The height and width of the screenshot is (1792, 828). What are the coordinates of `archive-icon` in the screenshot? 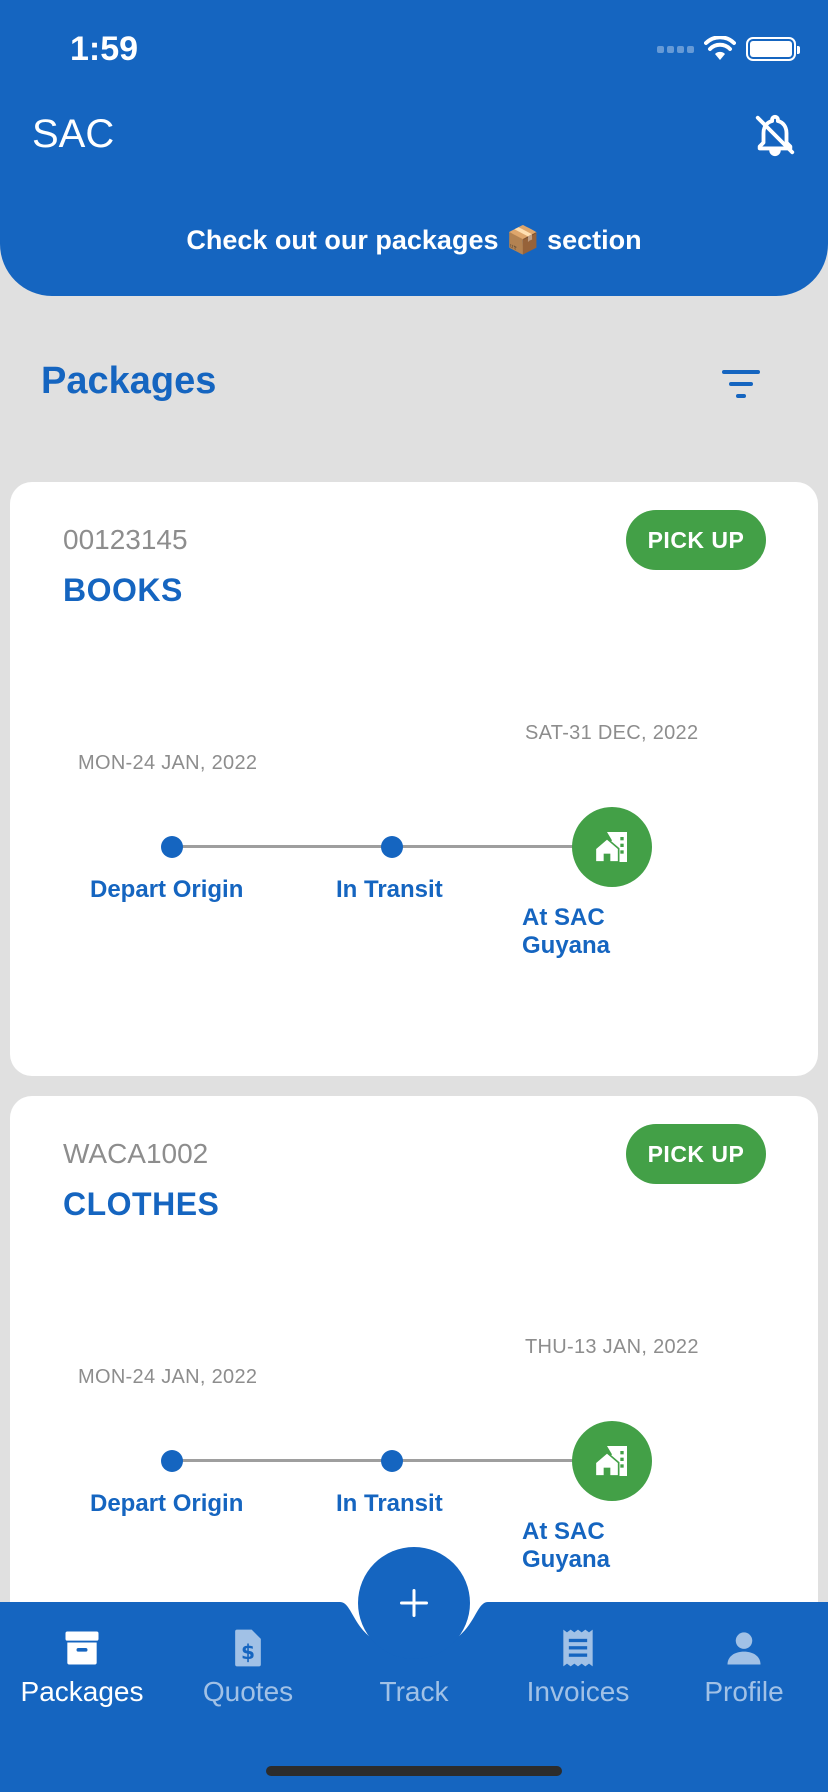 It's located at (82, 1648).